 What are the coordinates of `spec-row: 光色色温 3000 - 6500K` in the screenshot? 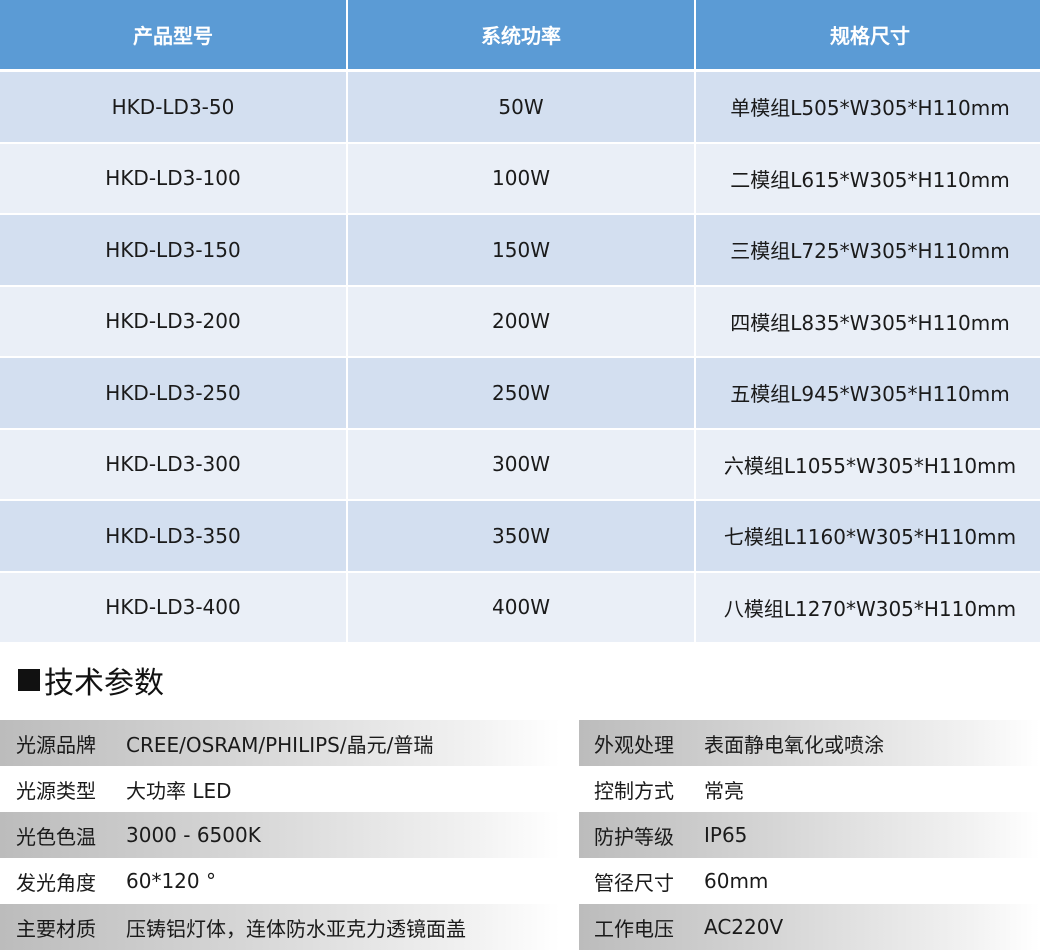 It's located at (280, 835).